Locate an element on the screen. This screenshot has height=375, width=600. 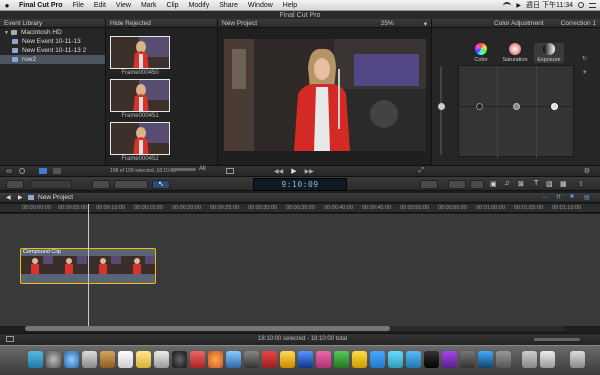
zoom-slider is located at coordinates (557, 339).